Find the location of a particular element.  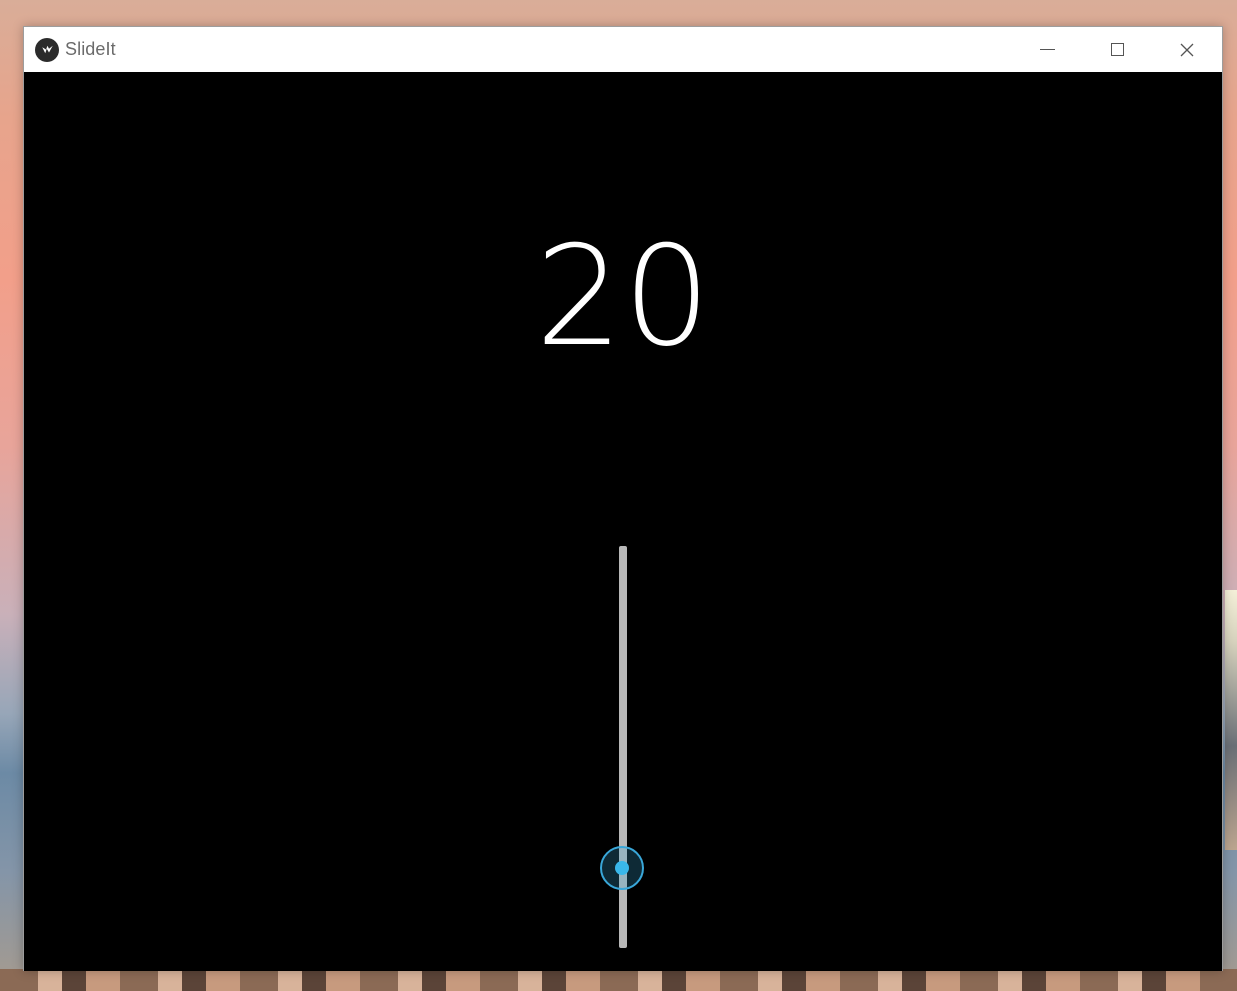

background-lamp is located at coordinates (1231, 720).